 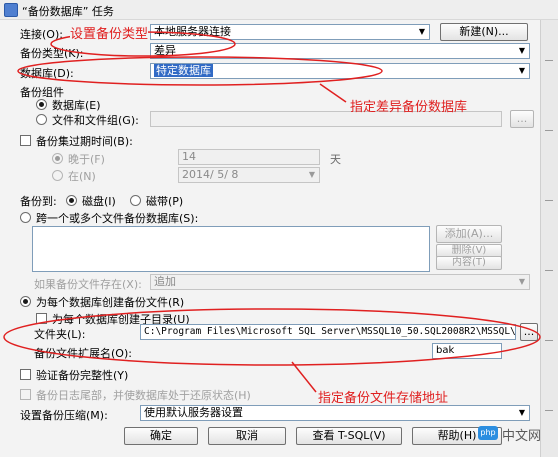 I want to click on watermark-text: 中文网, so click(x=522, y=436).